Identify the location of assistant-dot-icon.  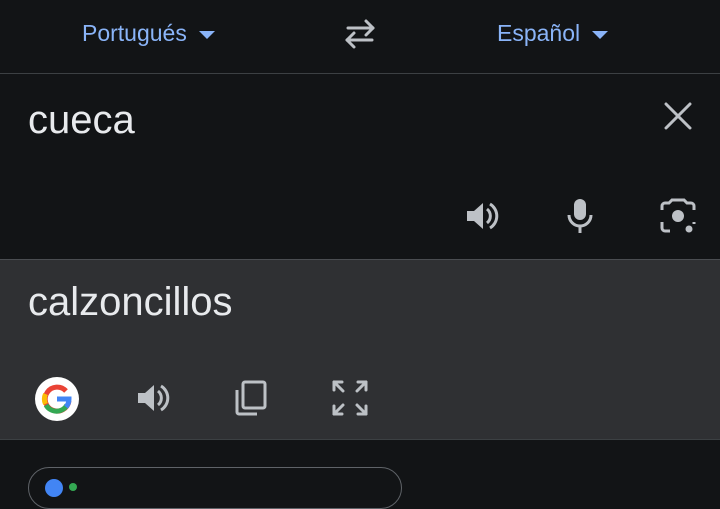
(73, 487).